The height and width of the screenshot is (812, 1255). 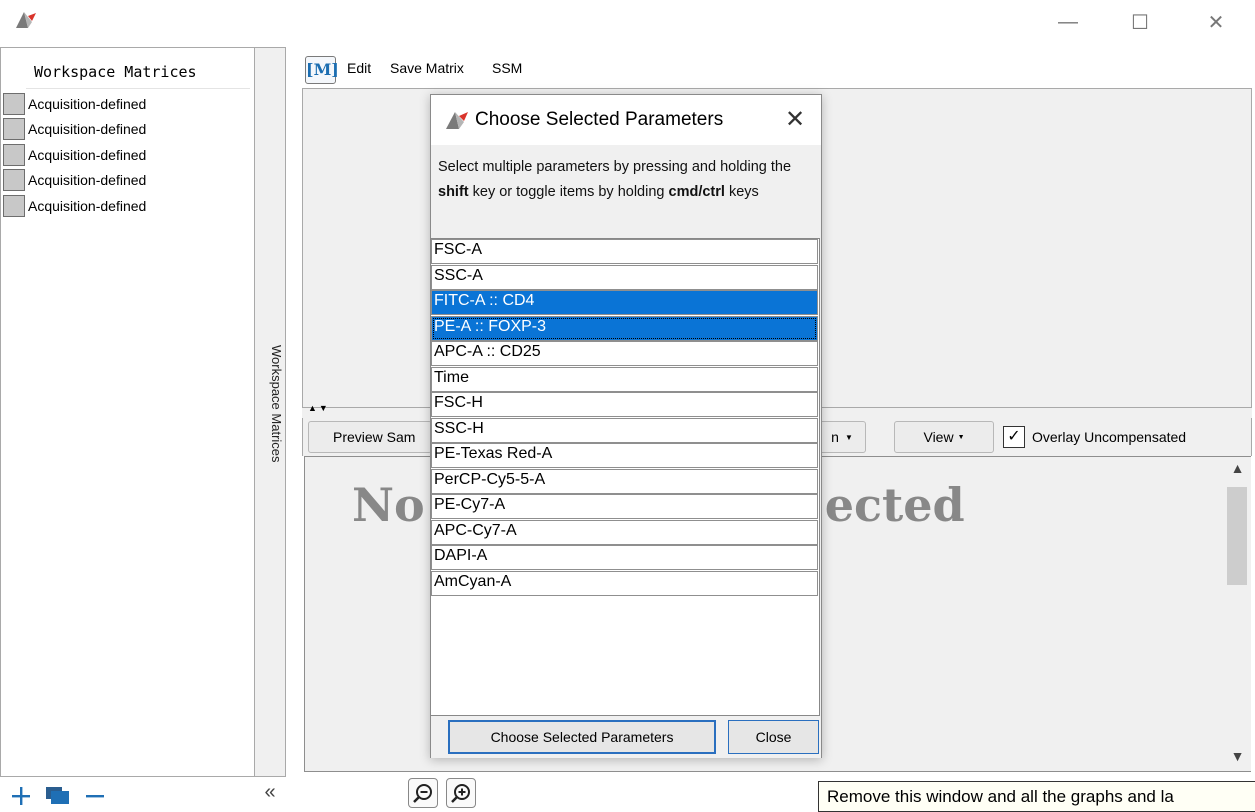 What do you see at coordinates (582, 737) in the screenshot?
I see `choose-selected-parameters-button: Choose Selected Parameters` at bounding box center [582, 737].